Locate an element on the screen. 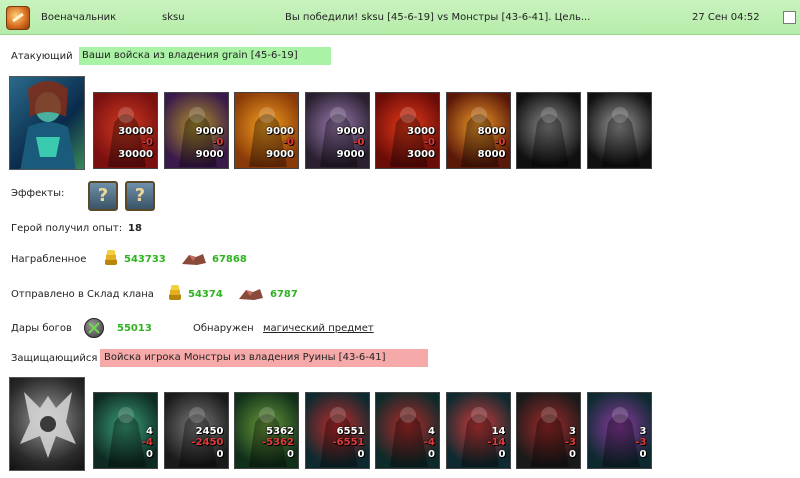 The width and height of the screenshot is (800, 478). unit-count: 2450 is located at coordinates (209, 431).